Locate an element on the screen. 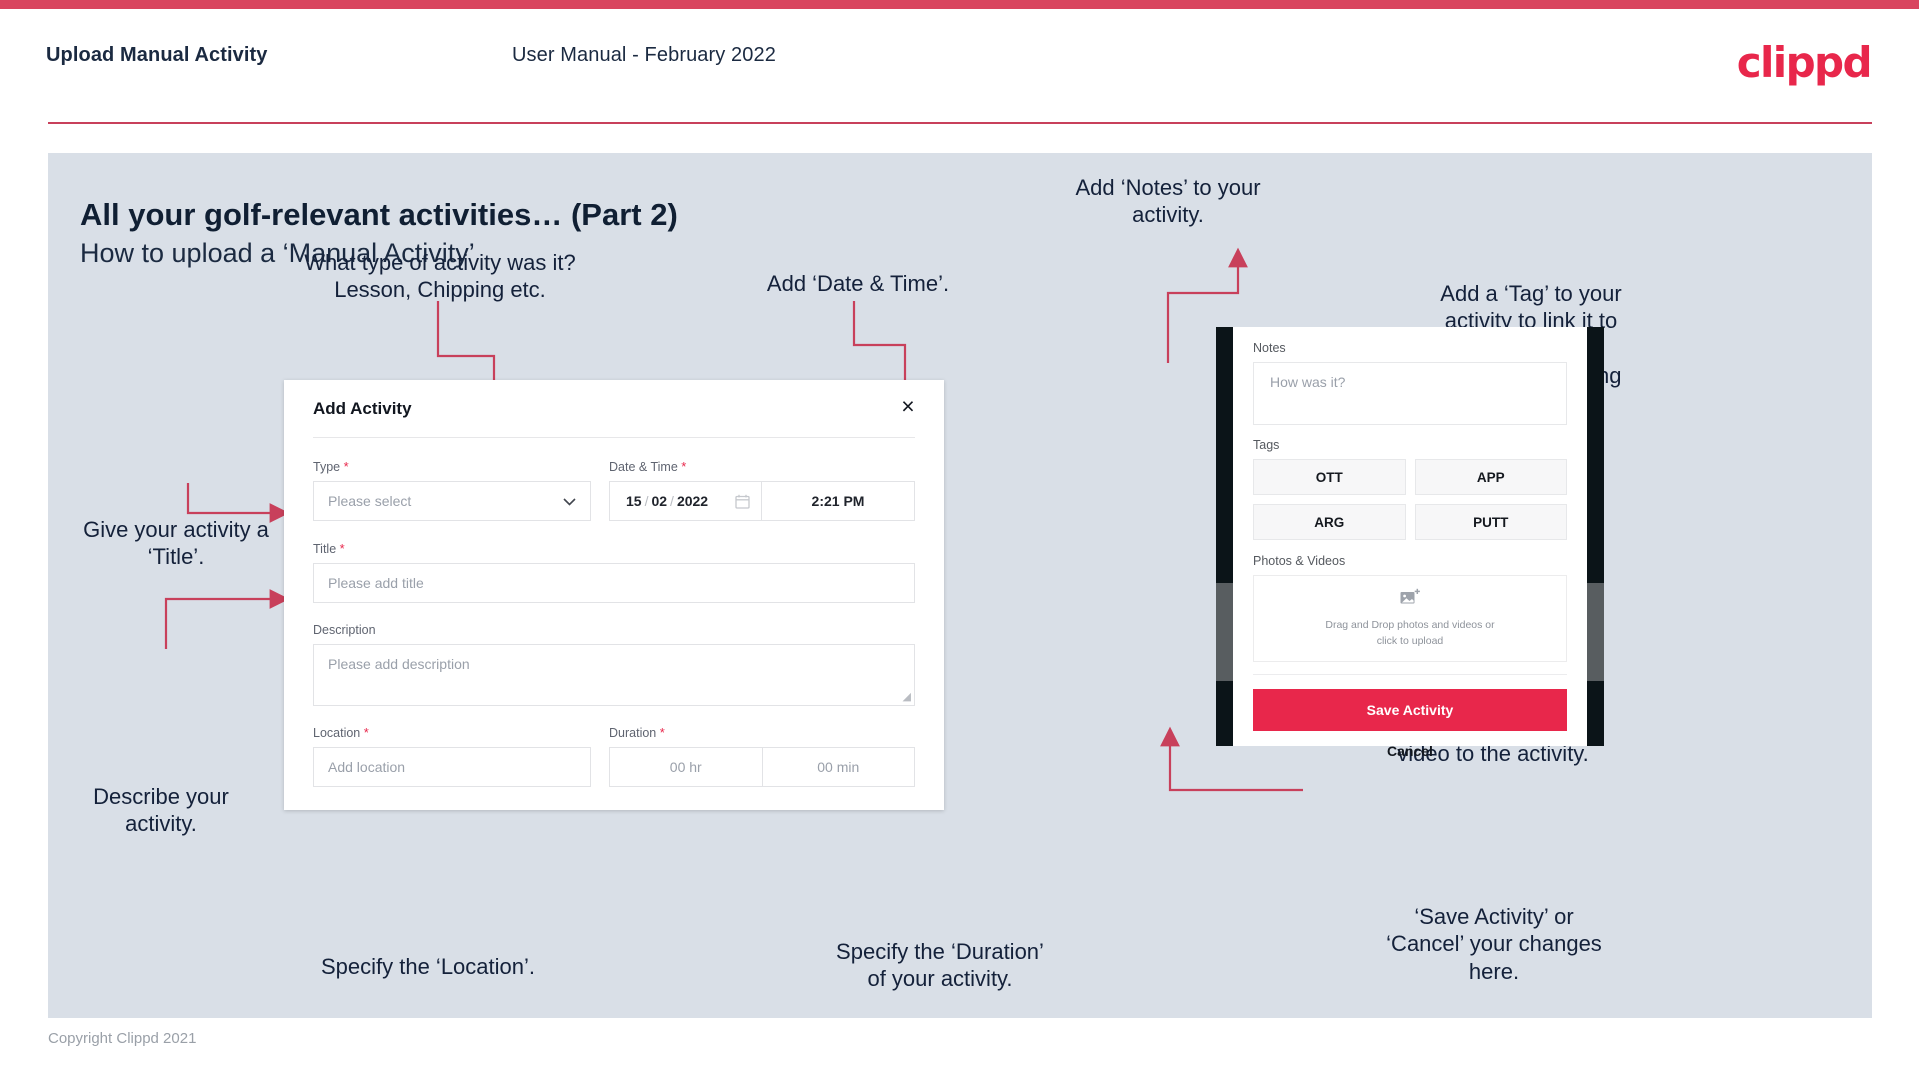 The width and height of the screenshot is (1919, 1079). dialog-title: Add Activity is located at coordinates (362, 408).